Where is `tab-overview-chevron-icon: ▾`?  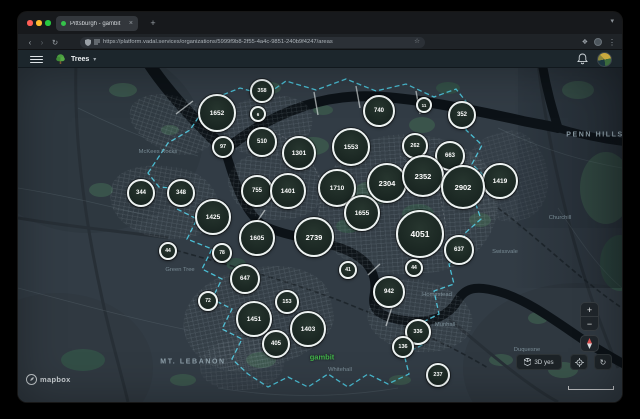
tab-overview-chevron-icon: ▾ is located at coordinates (612, 21).